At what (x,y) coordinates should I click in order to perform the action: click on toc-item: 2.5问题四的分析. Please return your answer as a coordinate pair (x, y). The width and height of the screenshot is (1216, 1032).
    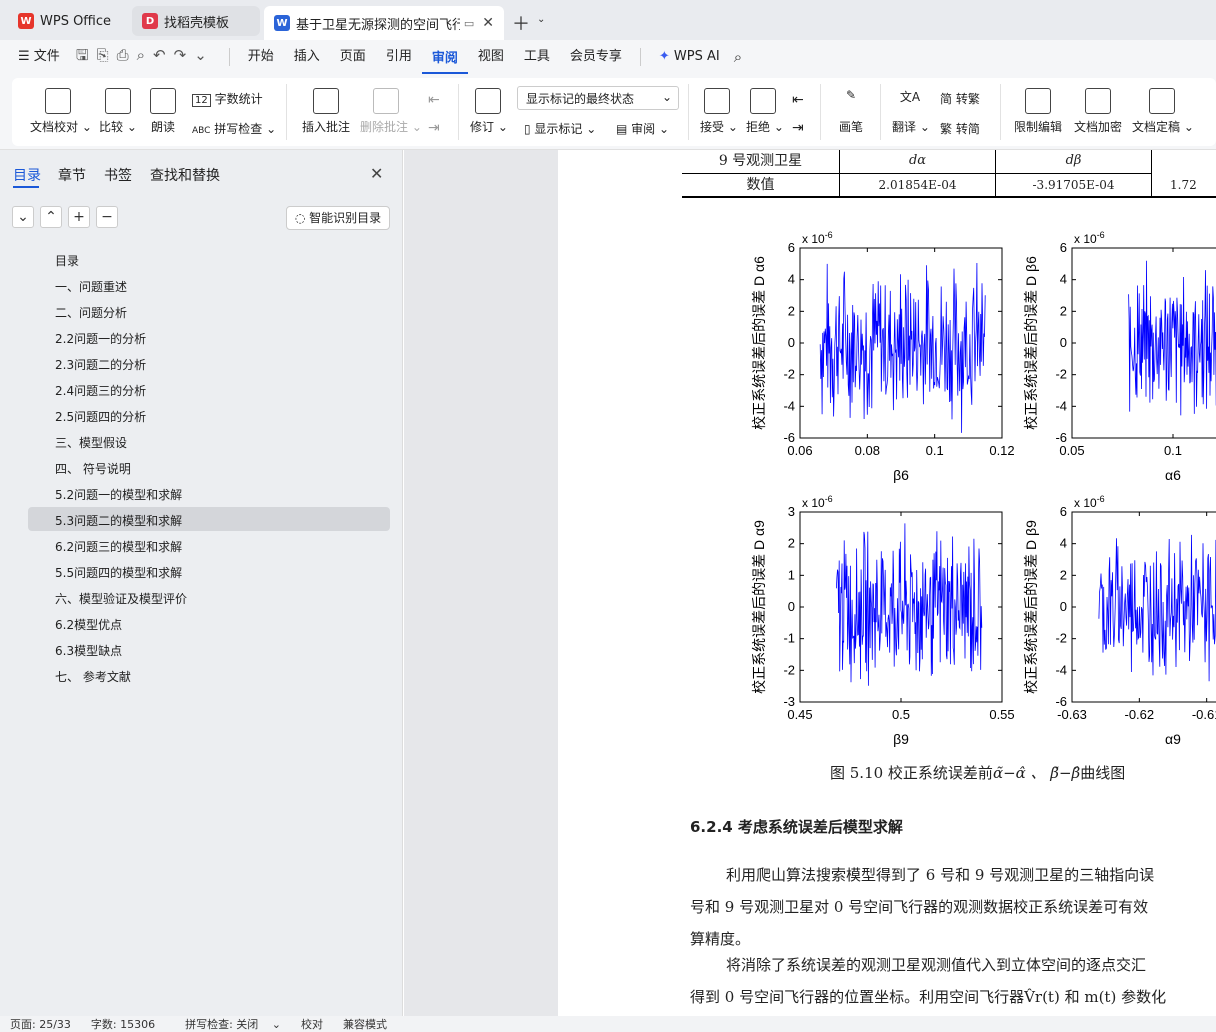
    Looking at the image, I should click on (100, 416).